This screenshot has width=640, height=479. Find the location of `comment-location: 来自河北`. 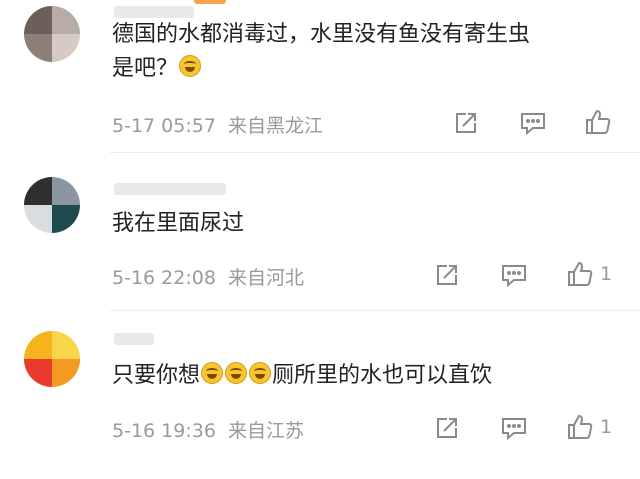

comment-location: 来自河北 is located at coordinates (265, 278).